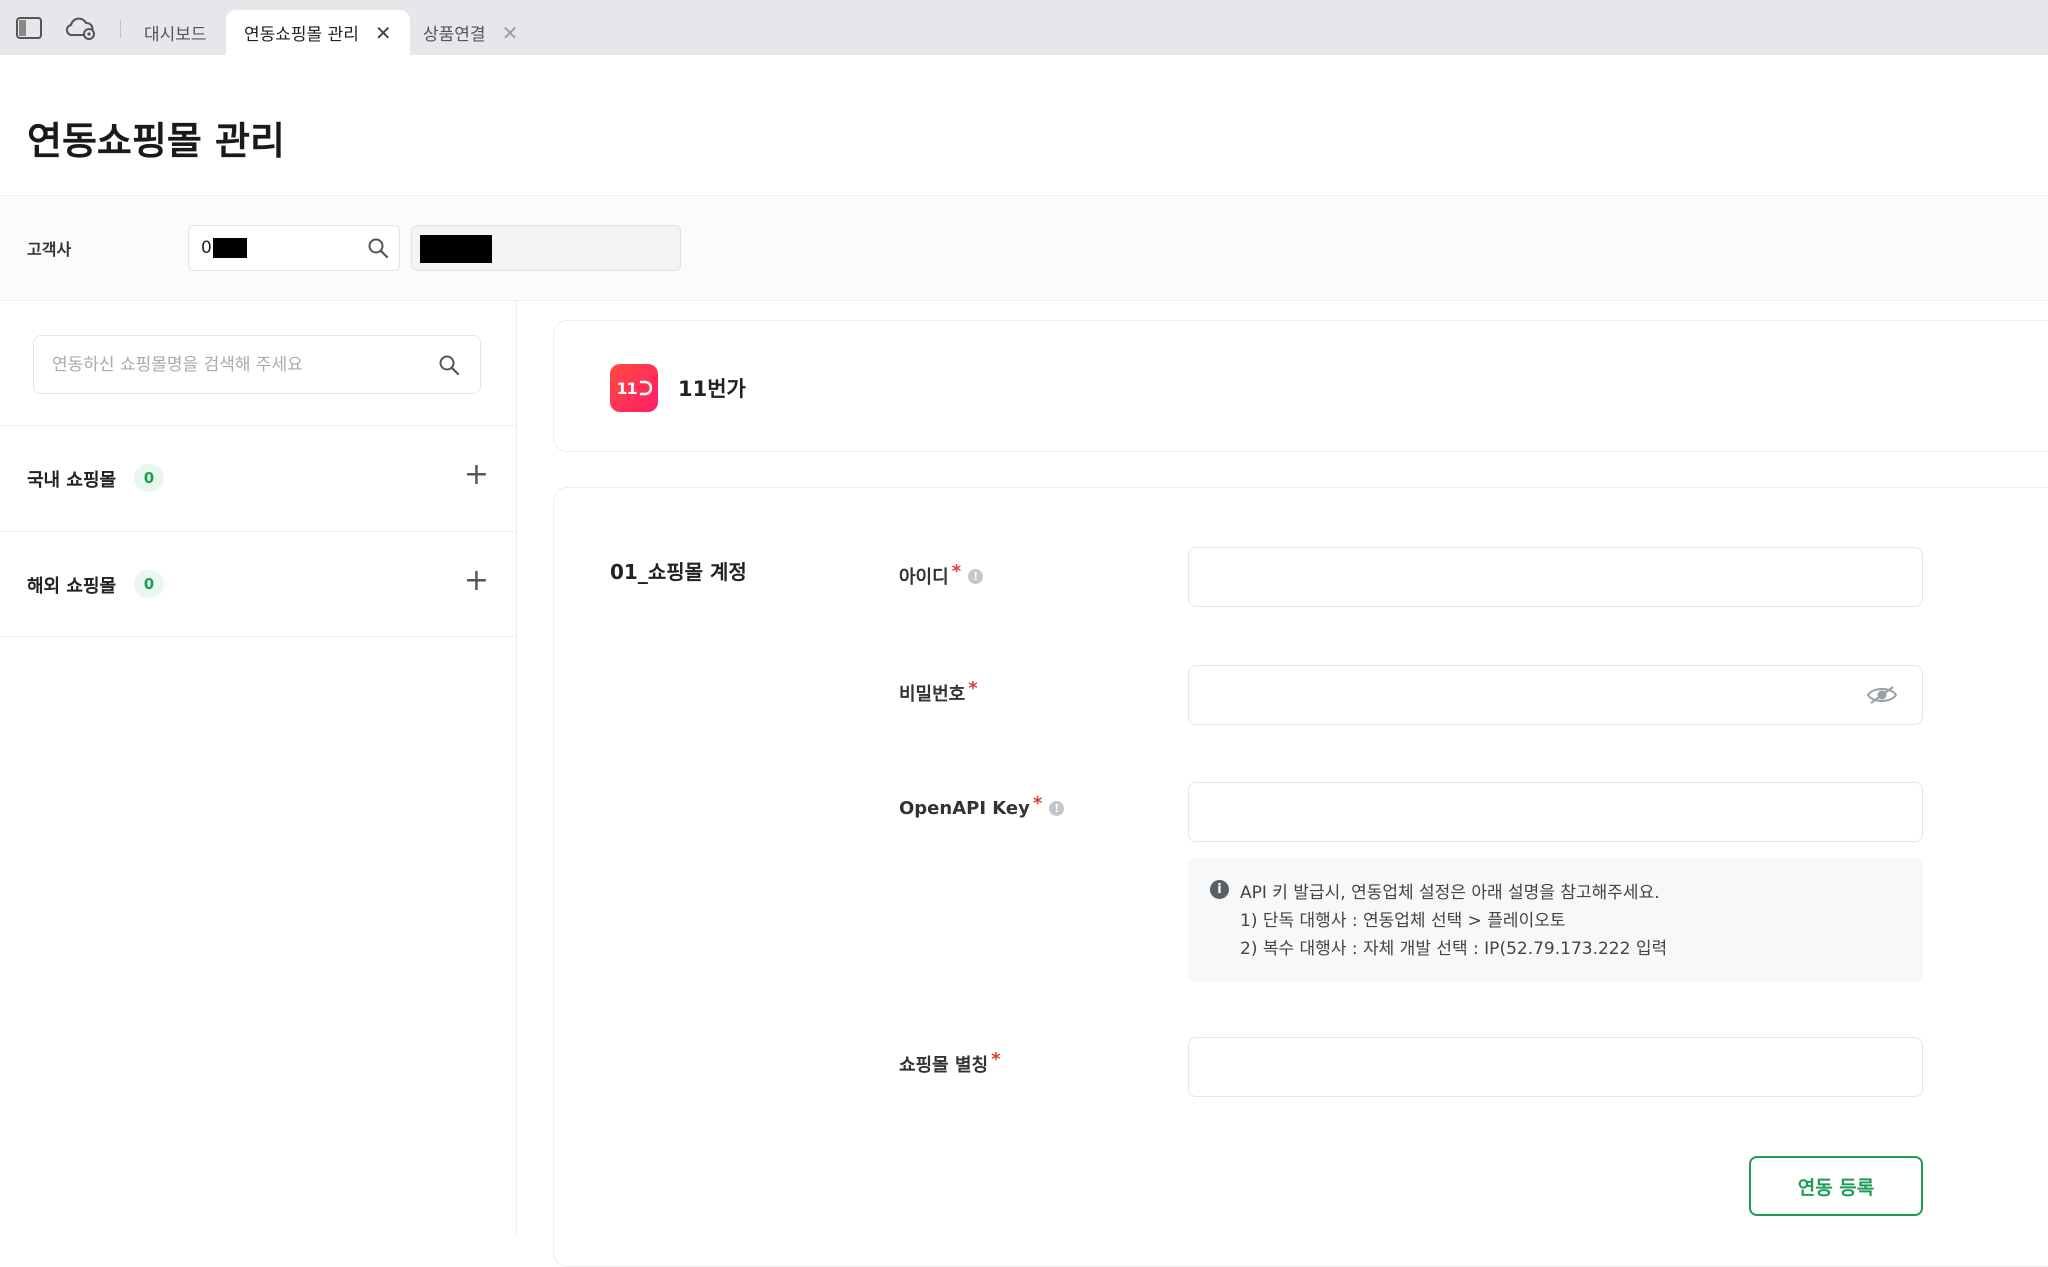 The width and height of the screenshot is (2048, 1267). Describe the element at coordinates (1024, 248) in the screenshot. I see `customer-filter-bar: 고객사 0` at that location.